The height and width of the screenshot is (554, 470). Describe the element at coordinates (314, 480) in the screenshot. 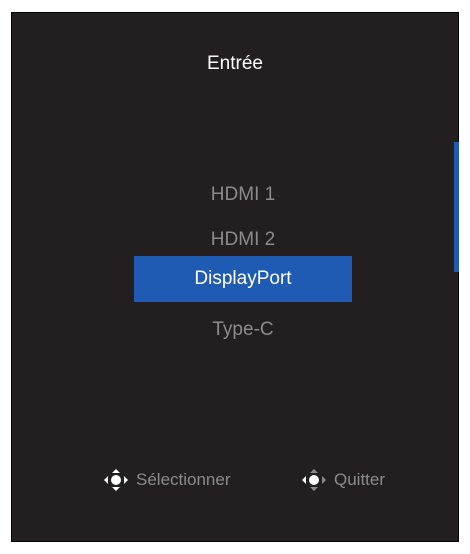

I see `joystick-left-icon` at that location.